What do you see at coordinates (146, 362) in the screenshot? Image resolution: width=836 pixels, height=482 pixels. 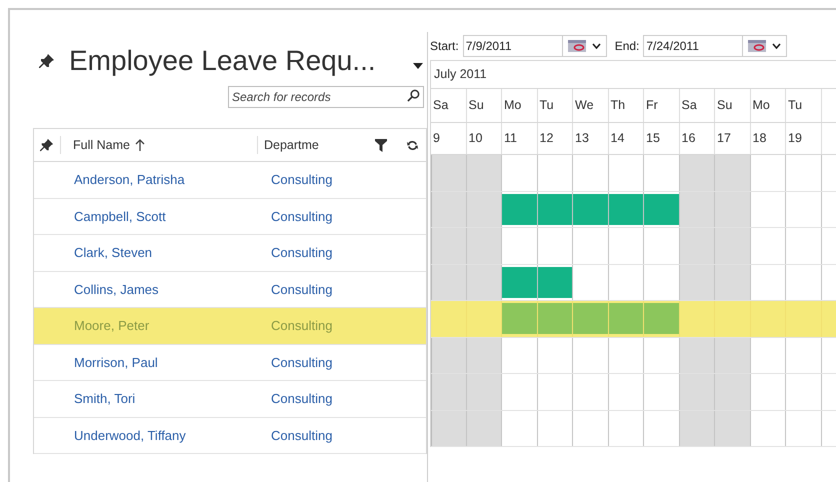 I see `name-cell: Morrison, Paul` at bounding box center [146, 362].